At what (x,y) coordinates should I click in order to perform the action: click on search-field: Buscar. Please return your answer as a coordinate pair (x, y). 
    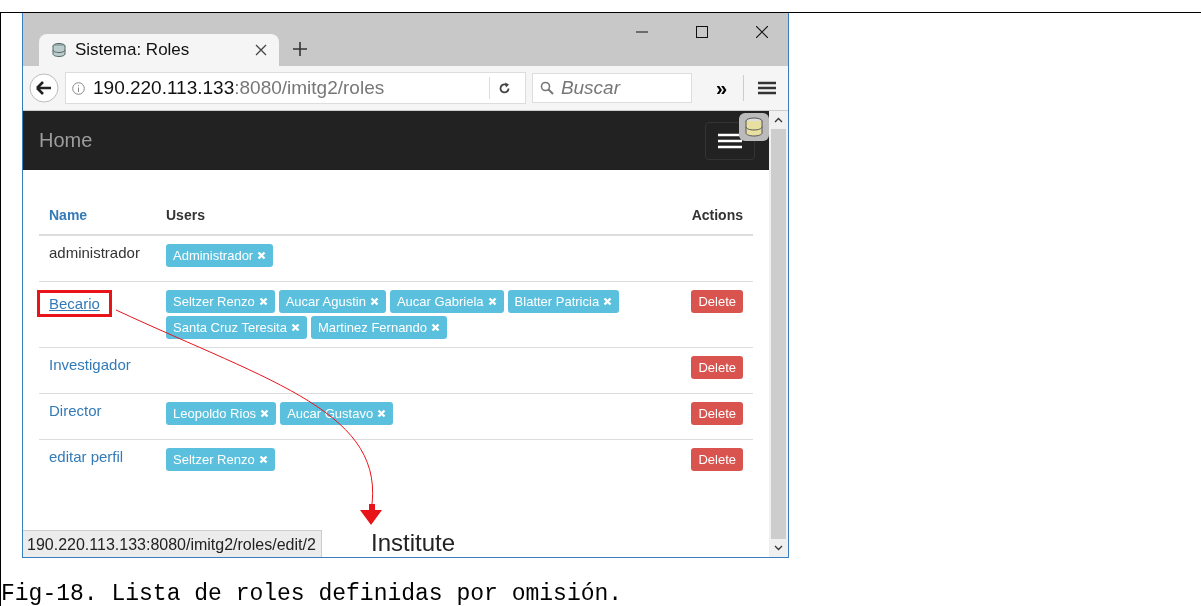
    Looking at the image, I should click on (611, 88).